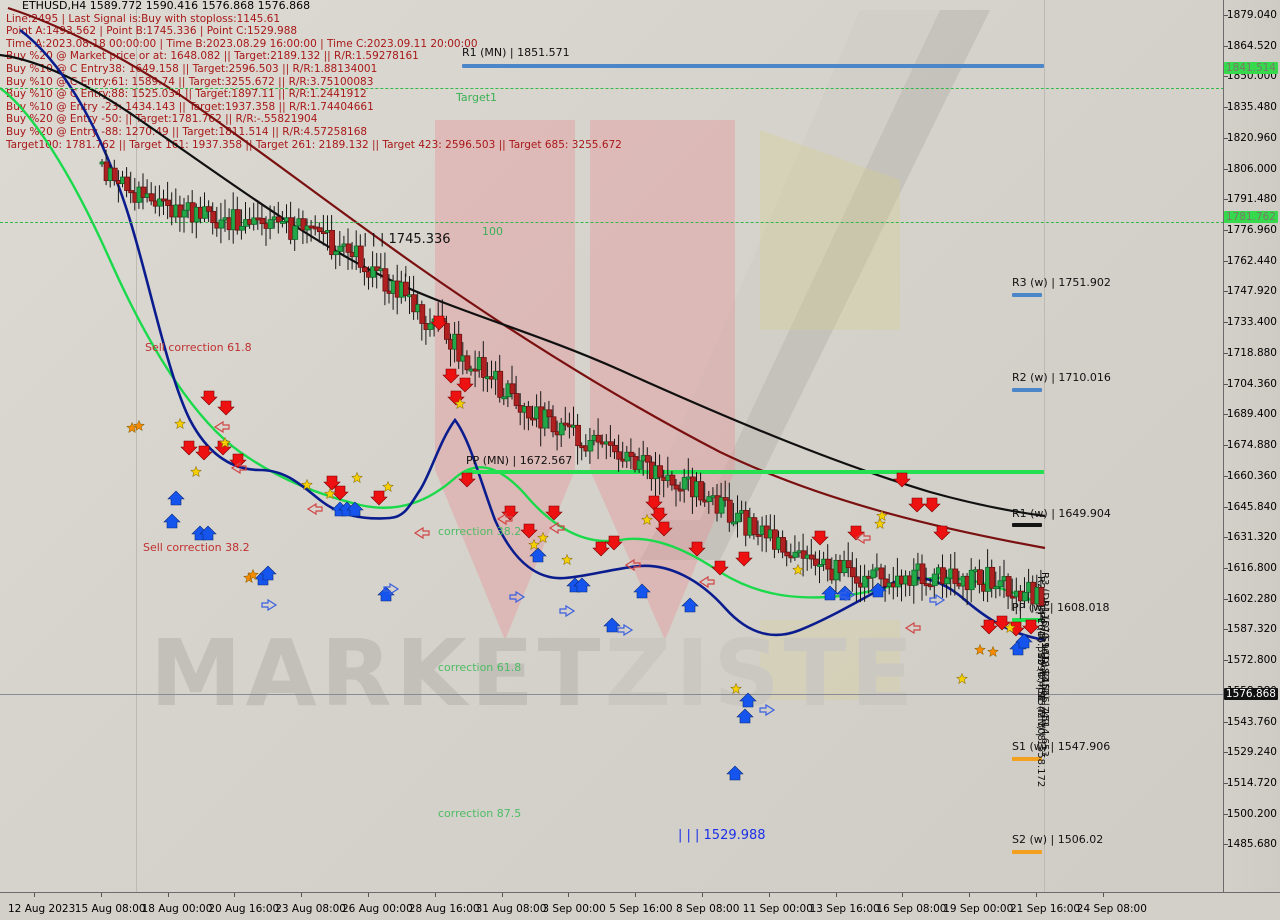  I want to click on price-tick-label: 1747.920, so click(1251, 291).